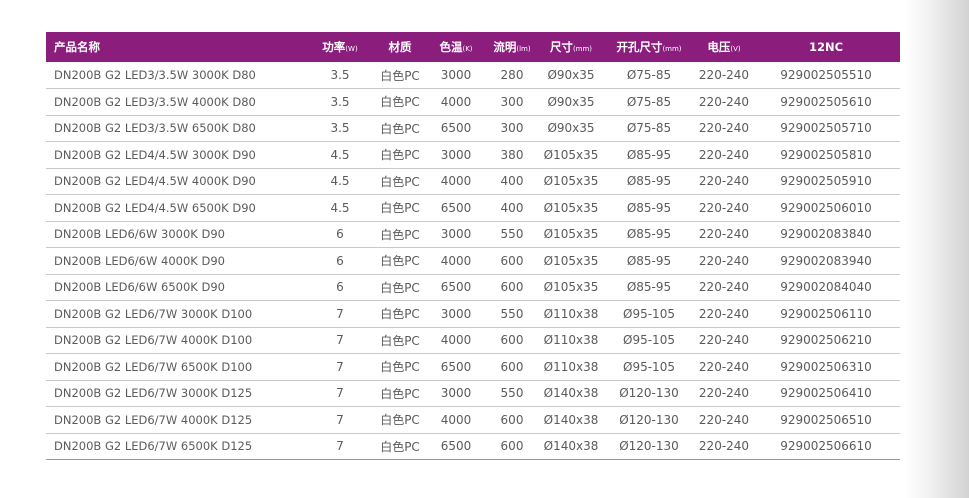 The height and width of the screenshot is (498, 969). I want to click on lumen-cell: 400, so click(512, 207).